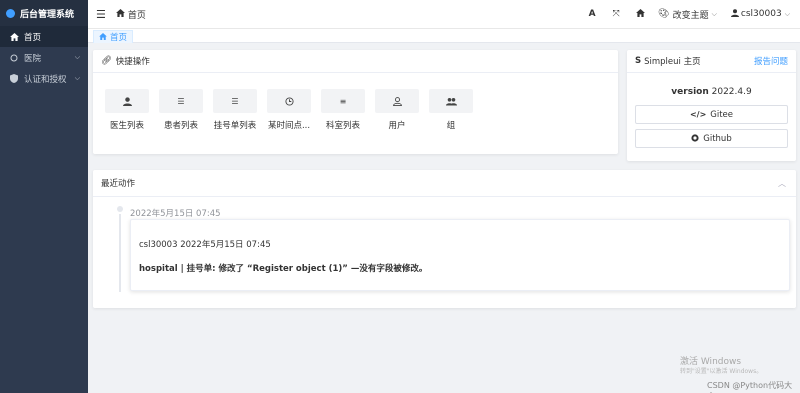 This screenshot has width=800, height=393. I want to click on timeline-timestamp: 2022年5月15日 07:45, so click(175, 214).